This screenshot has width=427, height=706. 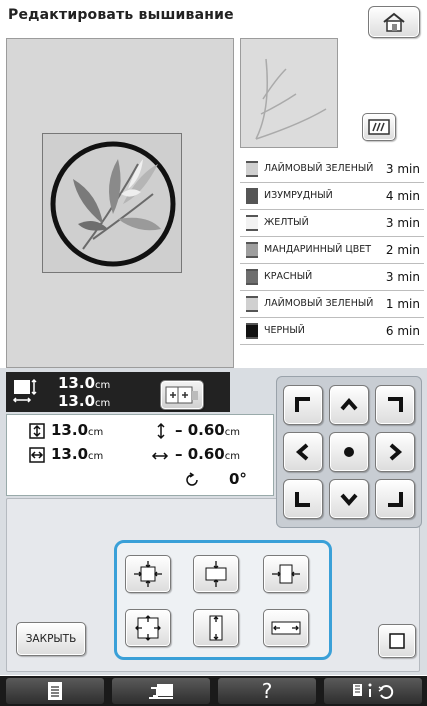 I want to click on shrink-all-icon, so click(x=148, y=574).